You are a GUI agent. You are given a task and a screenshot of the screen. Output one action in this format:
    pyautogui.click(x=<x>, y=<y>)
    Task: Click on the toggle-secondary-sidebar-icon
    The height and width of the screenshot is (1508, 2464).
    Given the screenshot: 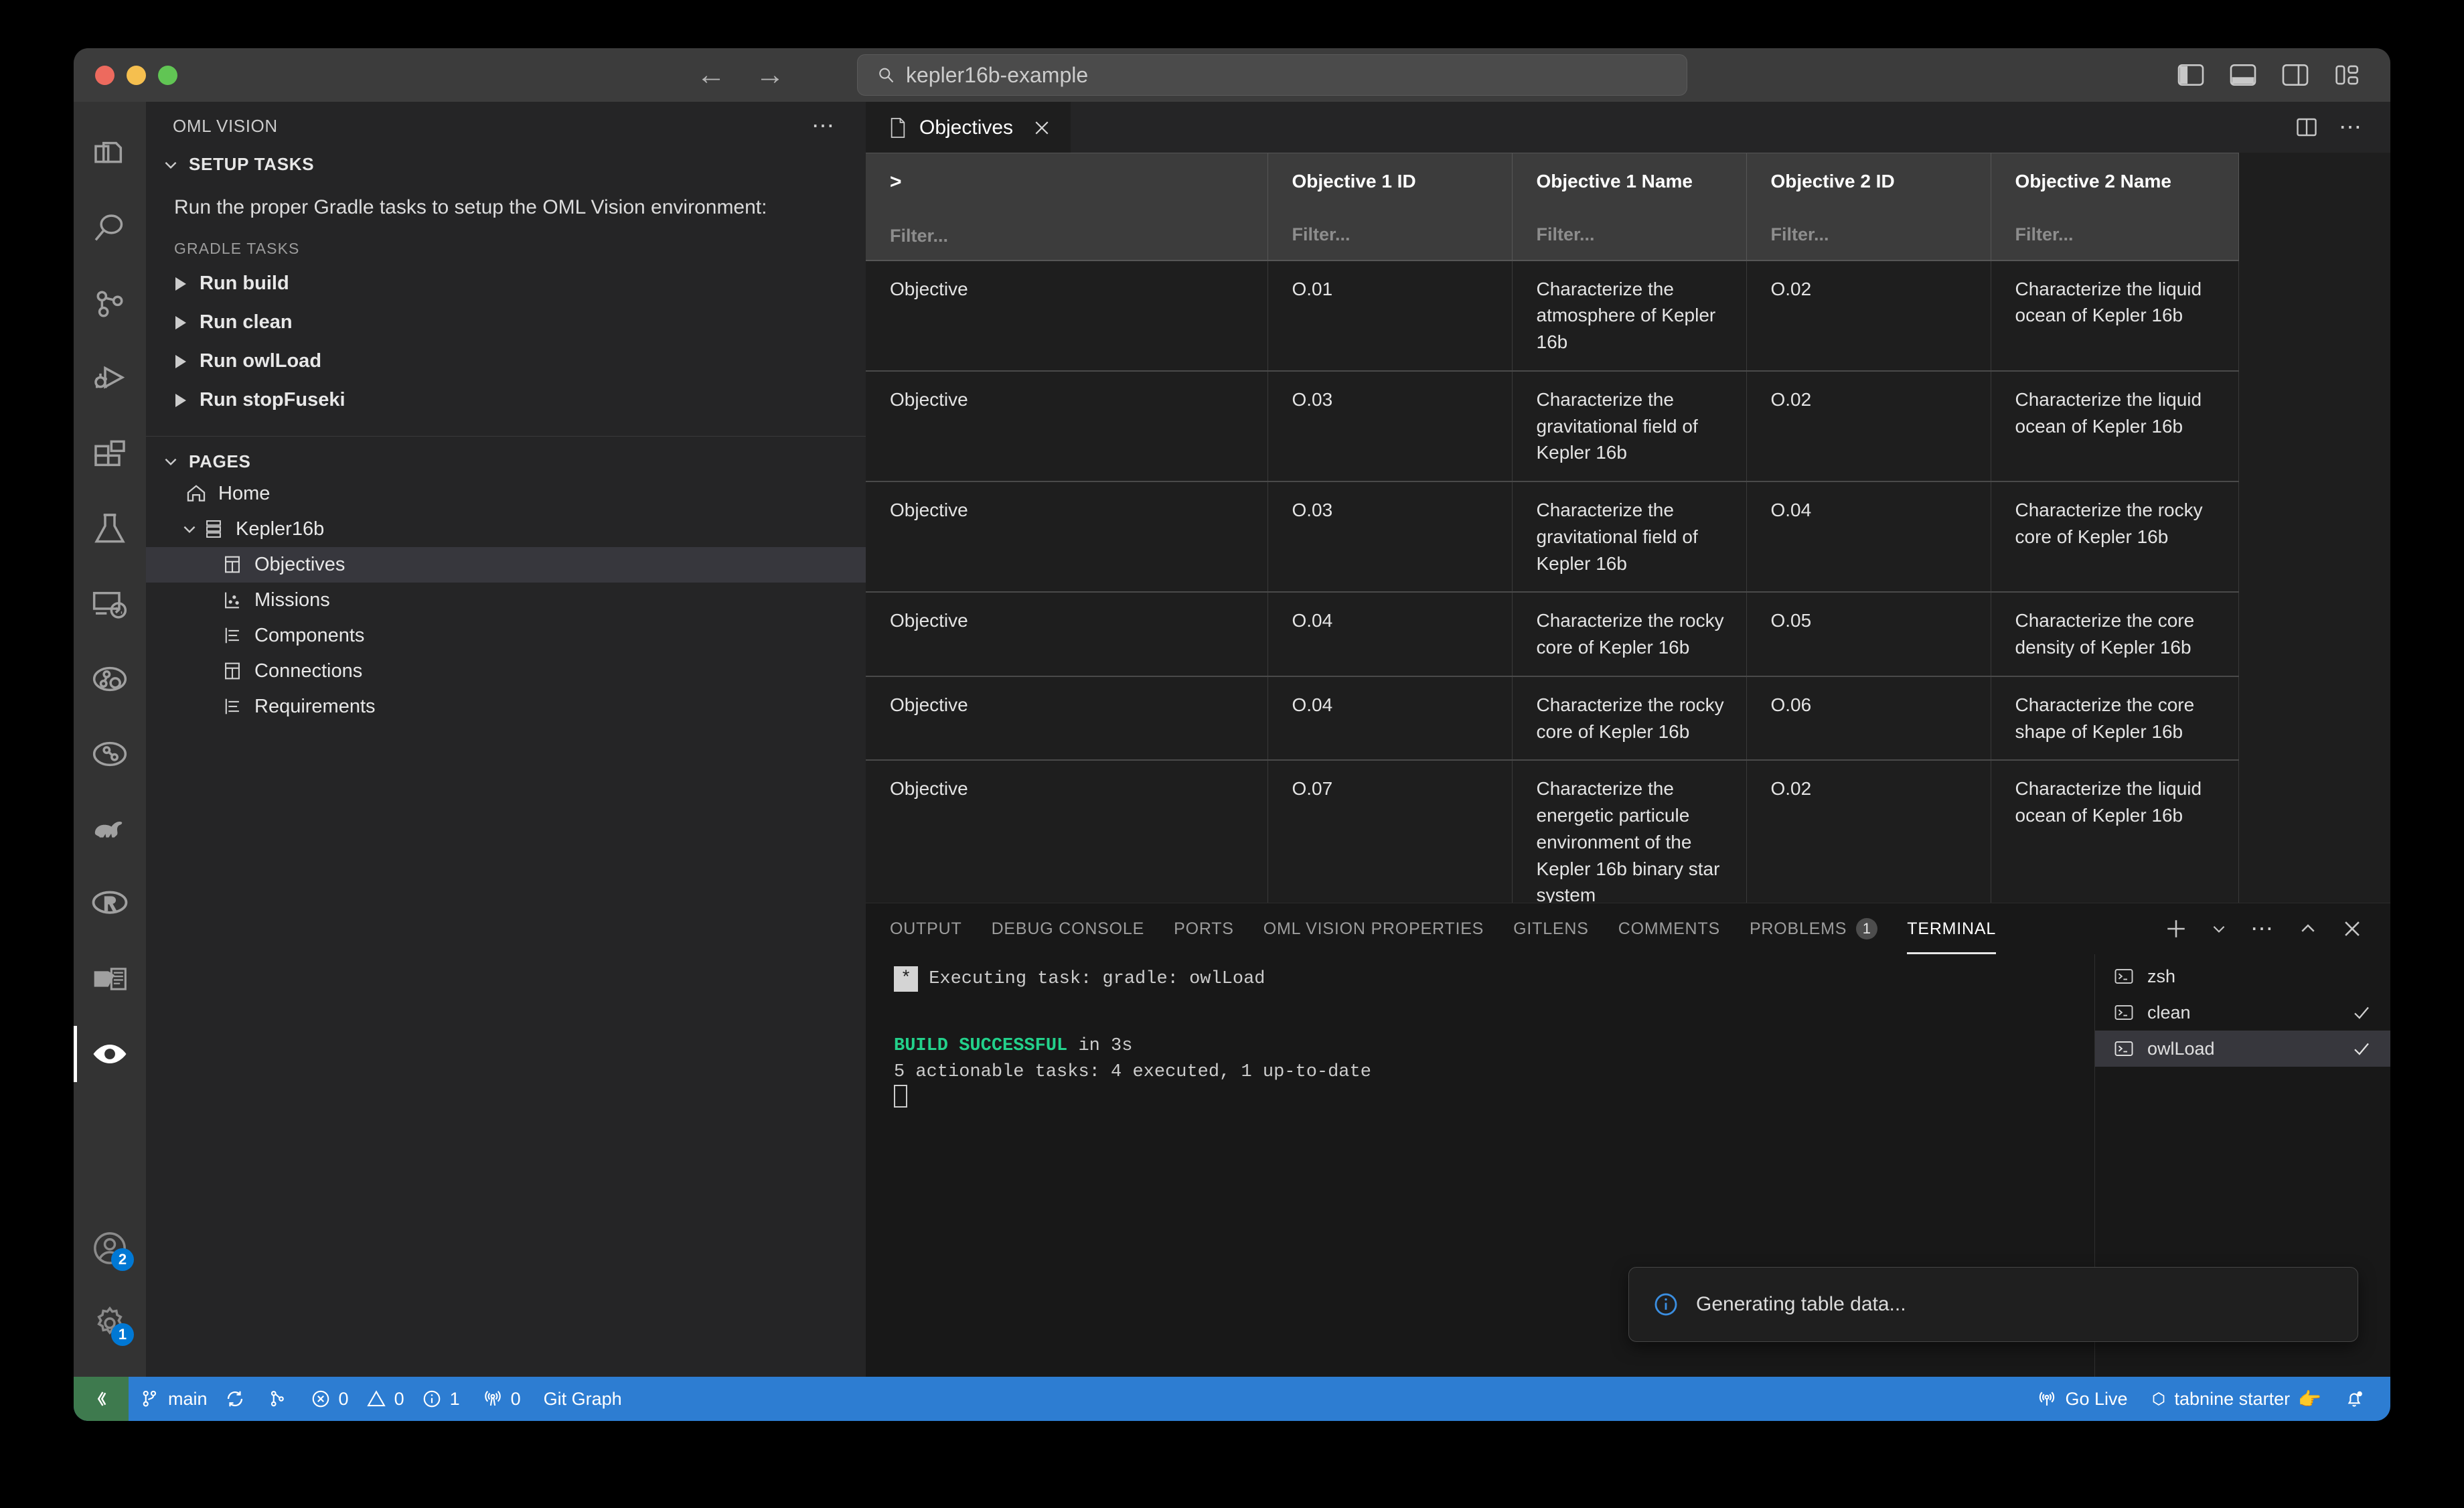 What is the action you would take?
    pyautogui.click(x=2295, y=75)
    